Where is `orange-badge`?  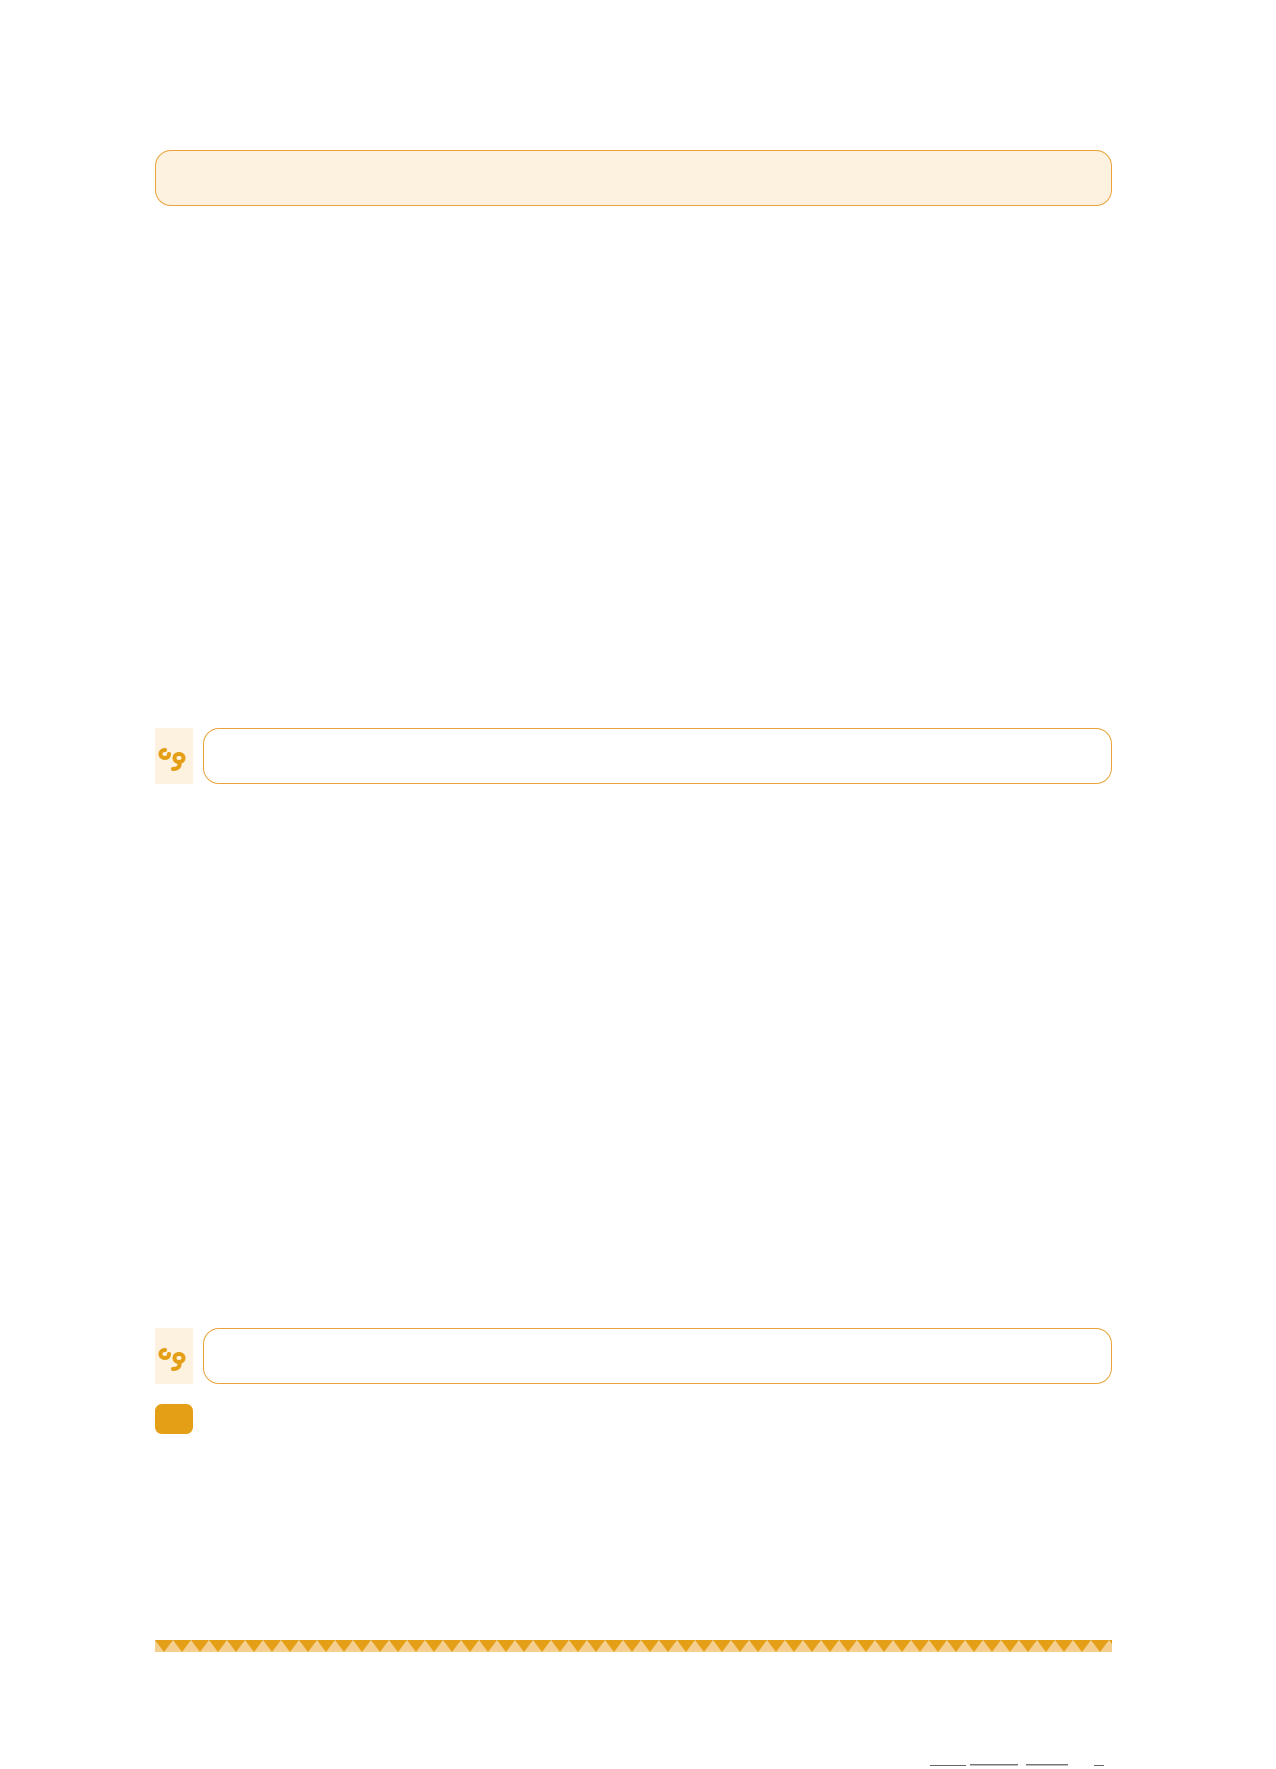 orange-badge is located at coordinates (174, 1419).